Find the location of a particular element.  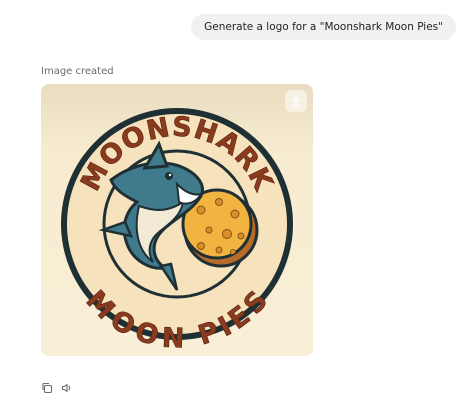

copy-icon is located at coordinates (47, 388).